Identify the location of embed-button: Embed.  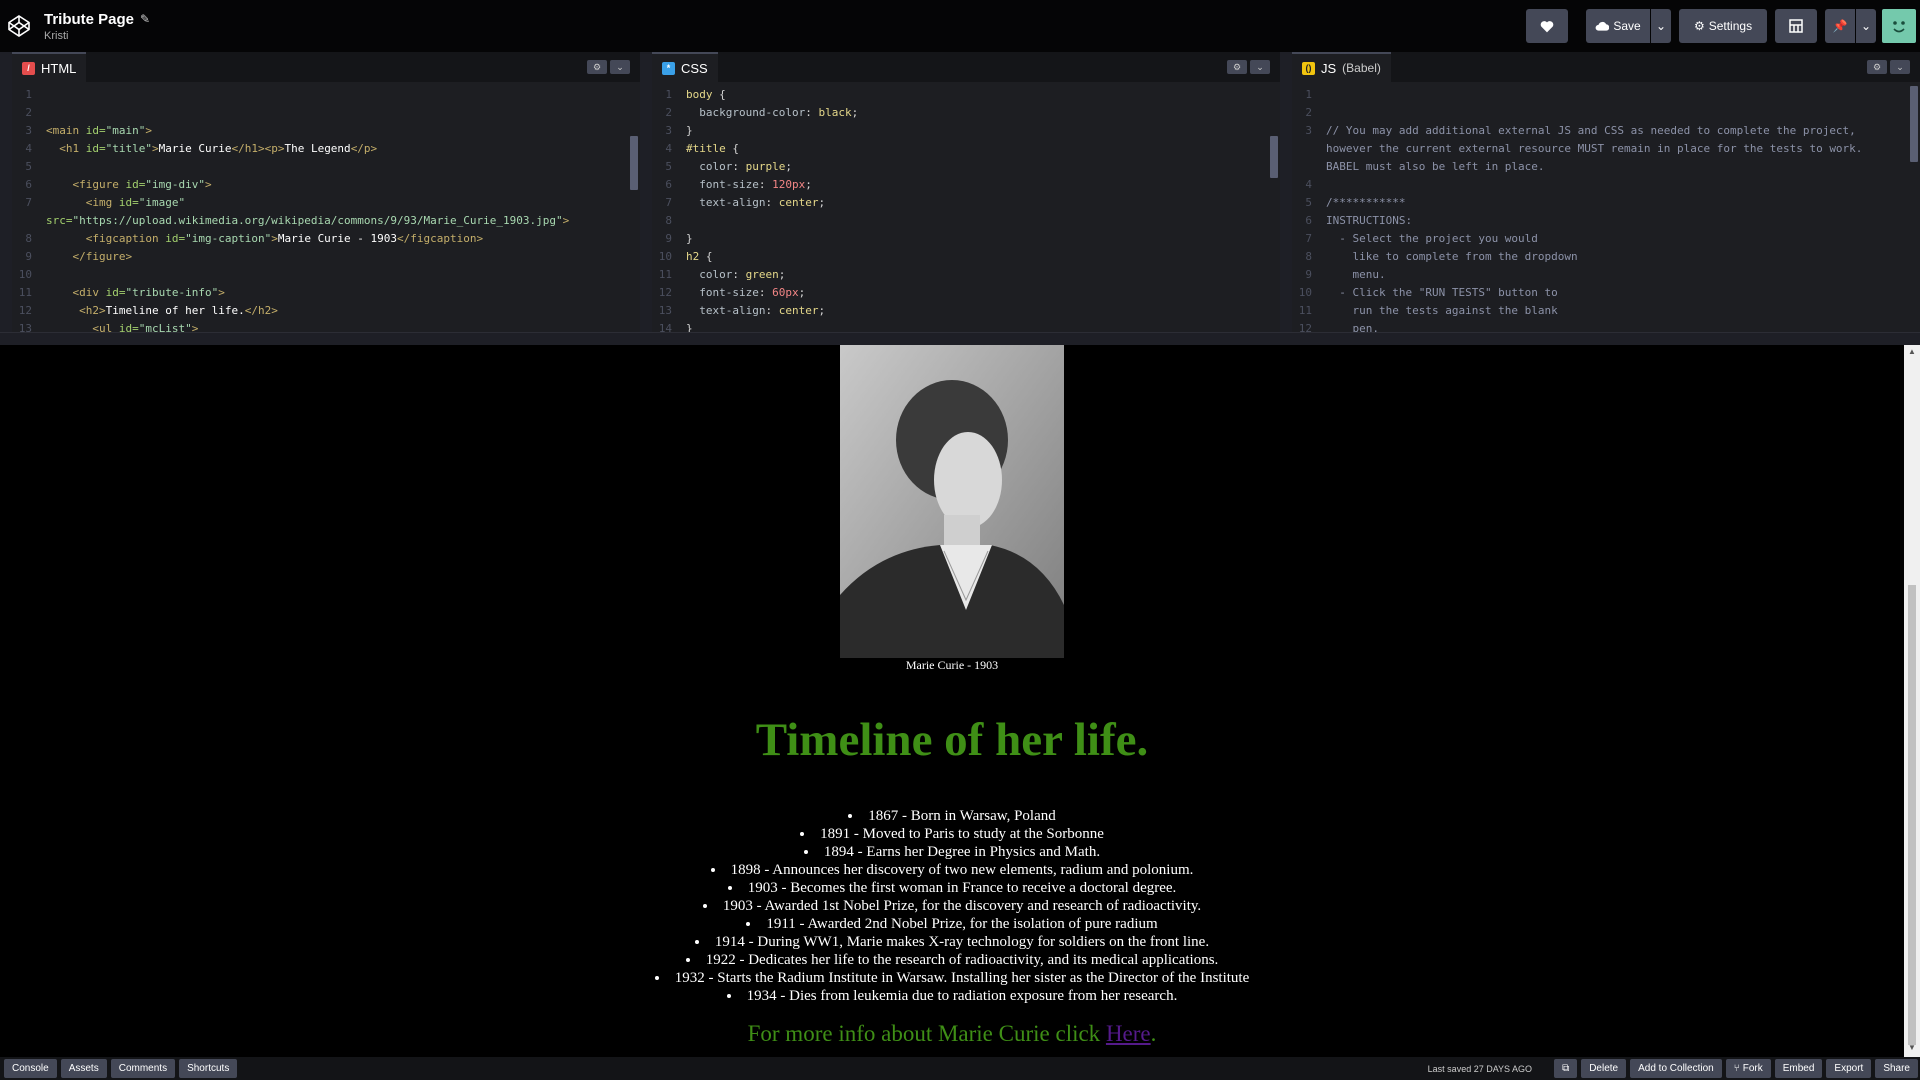
(1798, 1068).